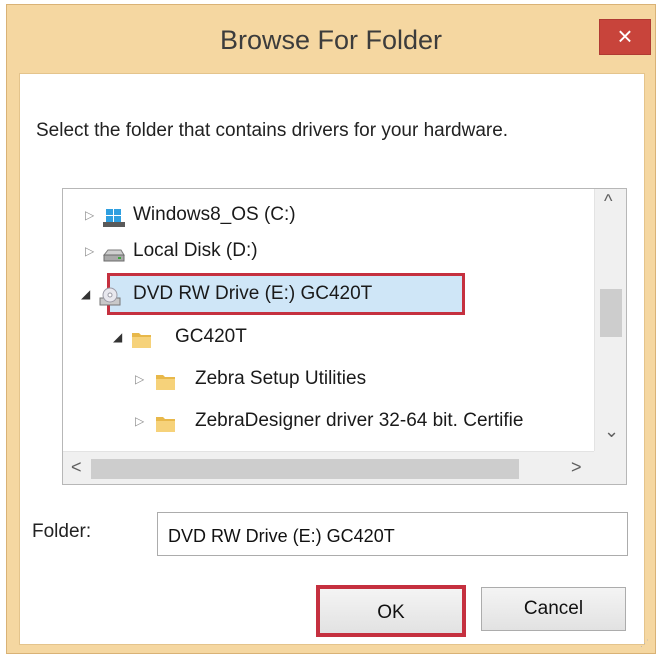 The width and height of the screenshot is (664, 661). What do you see at coordinates (610, 467) in the screenshot?
I see `scrollbar-corner` at bounding box center [610, 467].